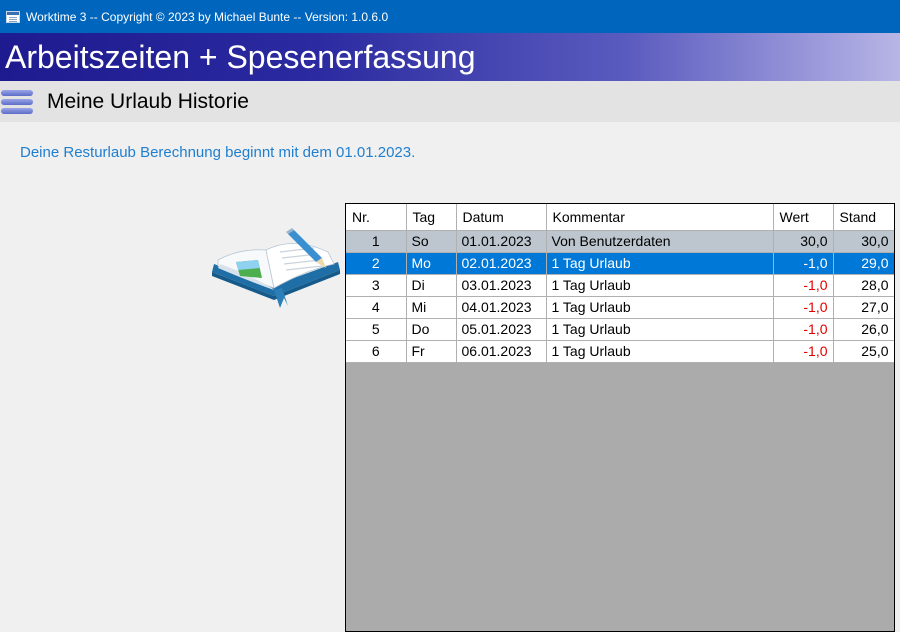  I want to click on cell-kommentar: Von Benutzerdaten, so click(660, 241).